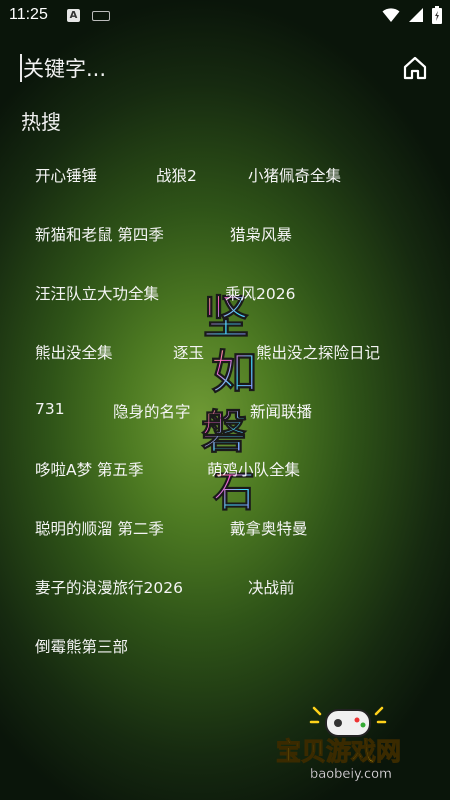 This screenshot has height=800, width=450. Describe the element at coordinates (318, 352) in the screenshot. I see `hot-search-item: 熊出没之探险日记` at that location.